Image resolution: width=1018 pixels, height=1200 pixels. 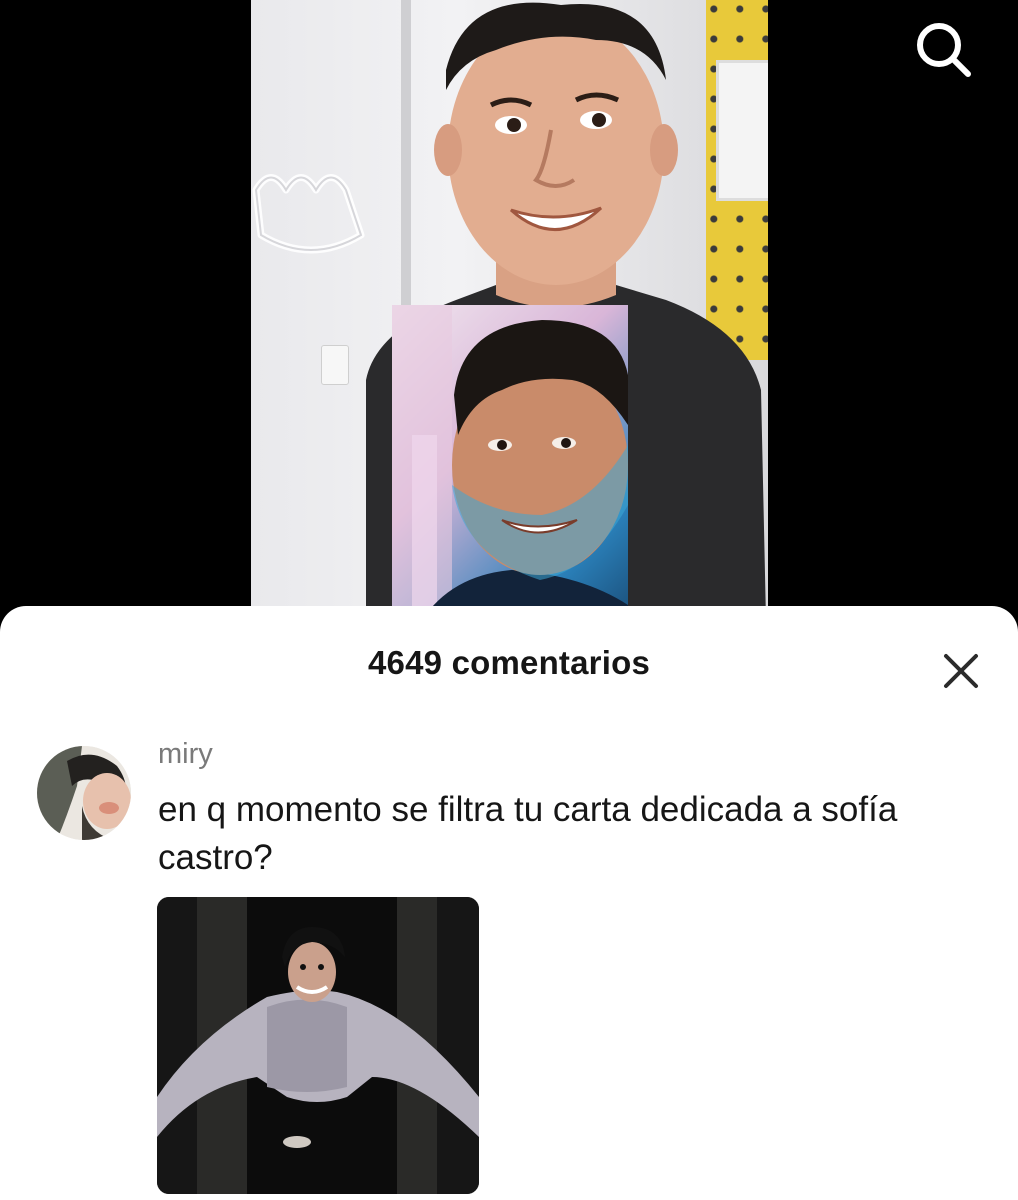 I want to click on search-button, so click(x=943, y=49).